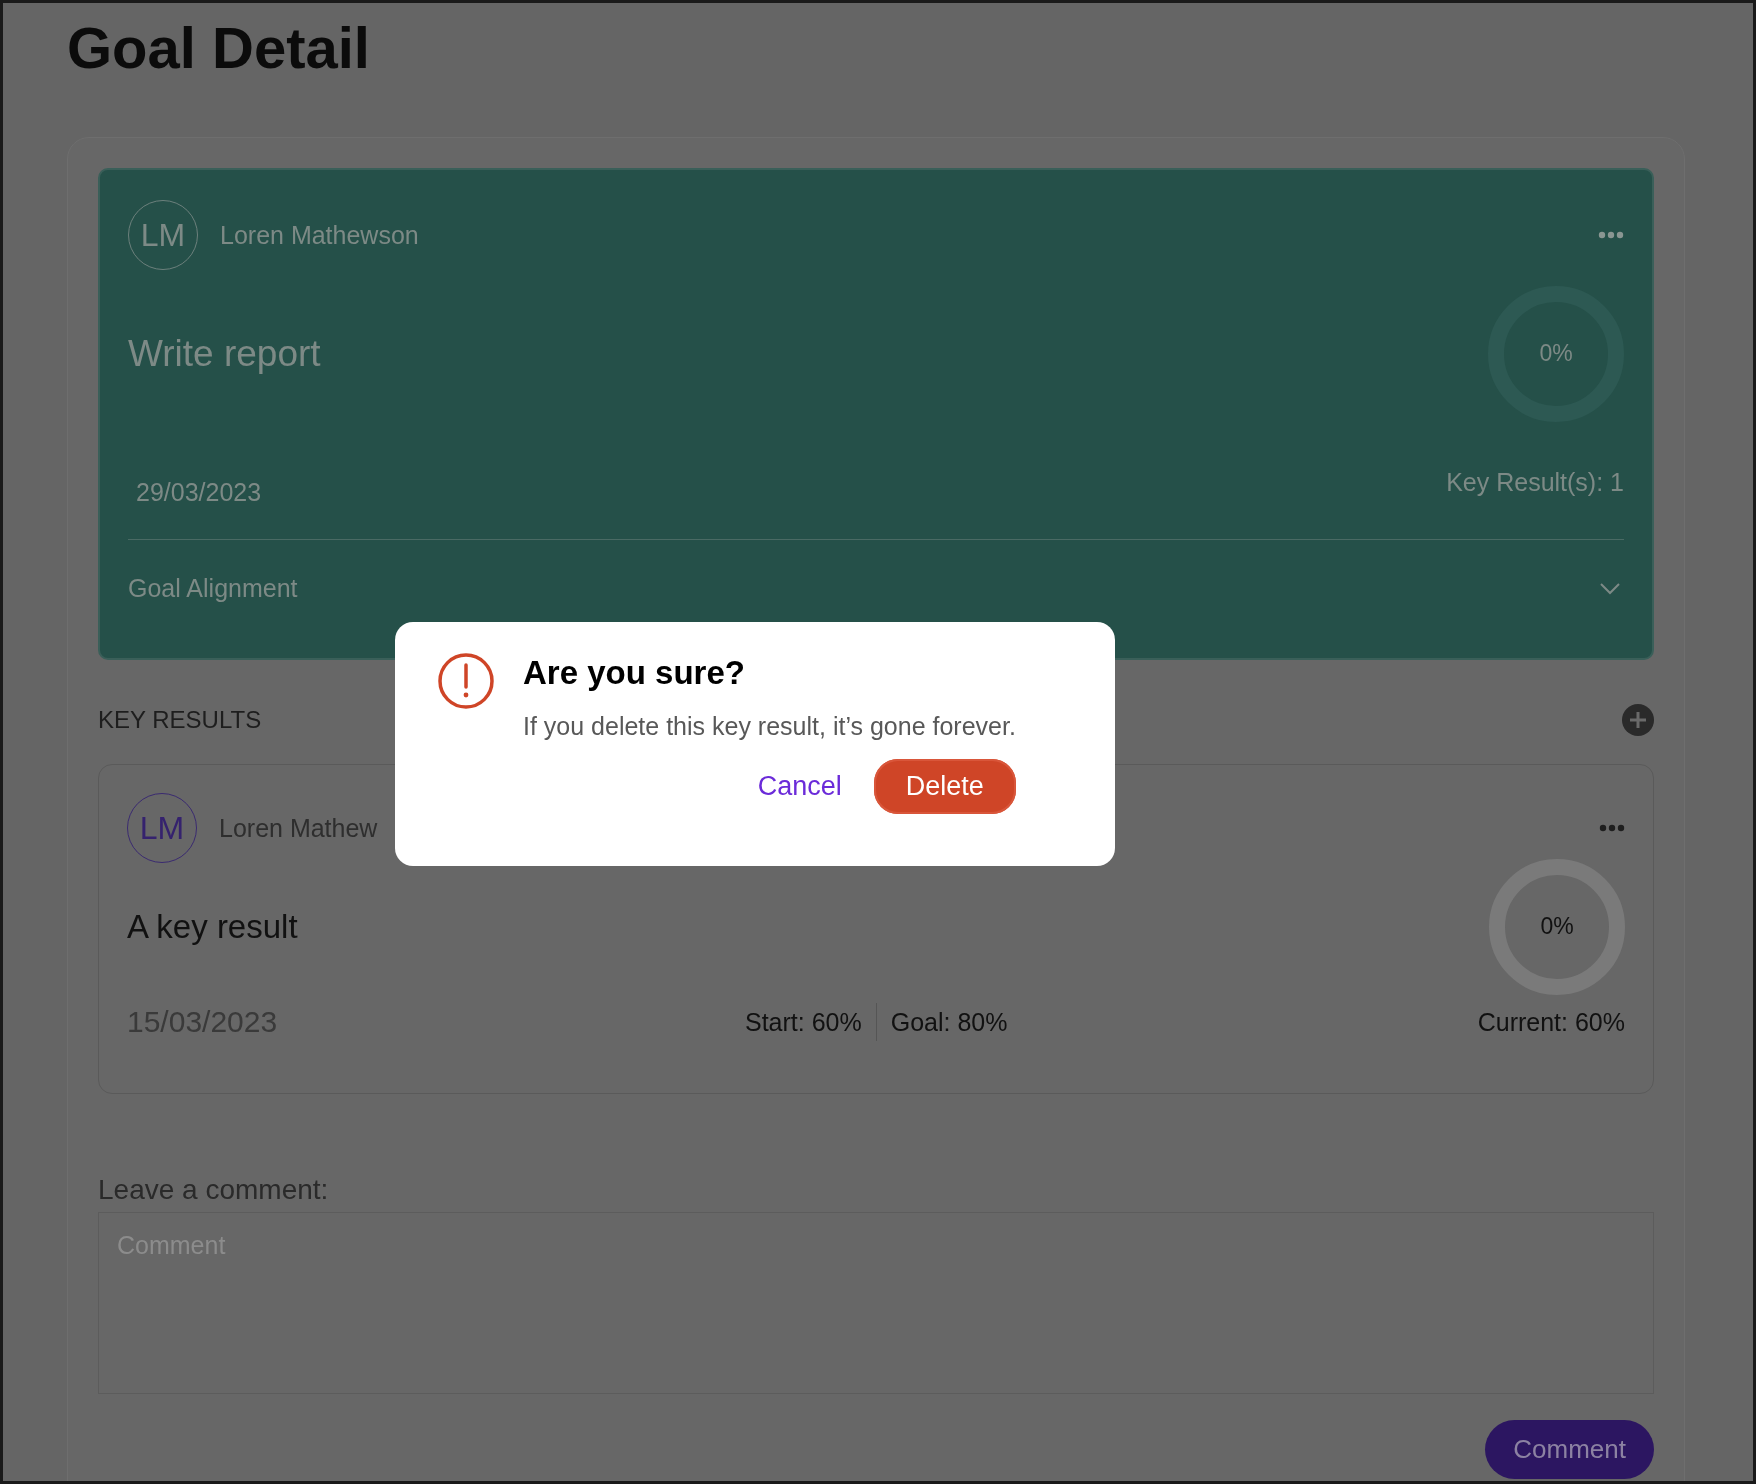 The image size is (1756, 1484). What do you see at coordinates (319, 235) in the screenshot?
I see `owner-name: Loren Mathewson` at bounding box center [319, 235].